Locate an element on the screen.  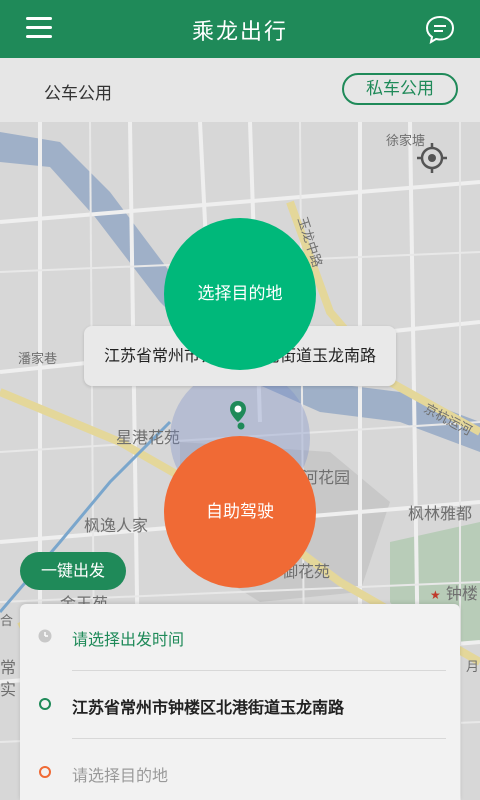
map-label-ge: 合 is located at coordinates (7, 621).